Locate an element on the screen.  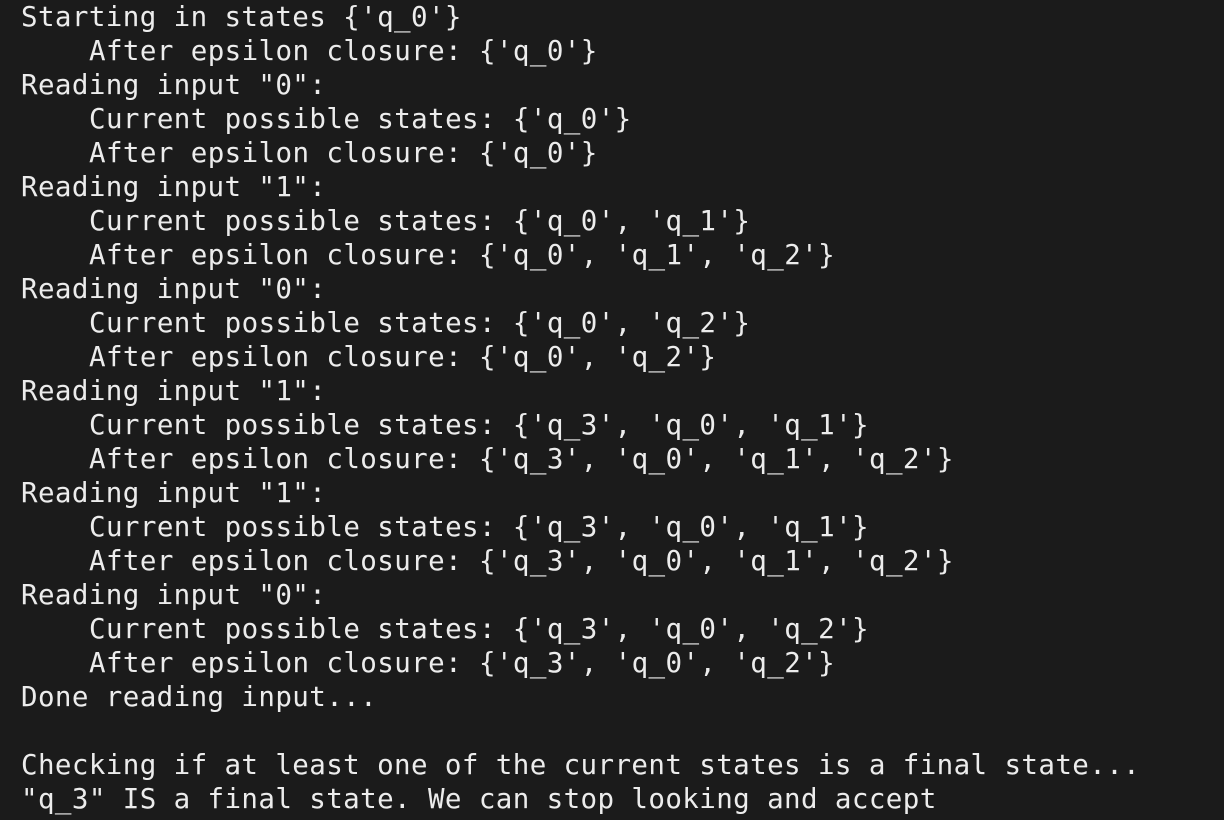
output-line: Current possible states: {'q_0'} is located at coordinates (360, 119).